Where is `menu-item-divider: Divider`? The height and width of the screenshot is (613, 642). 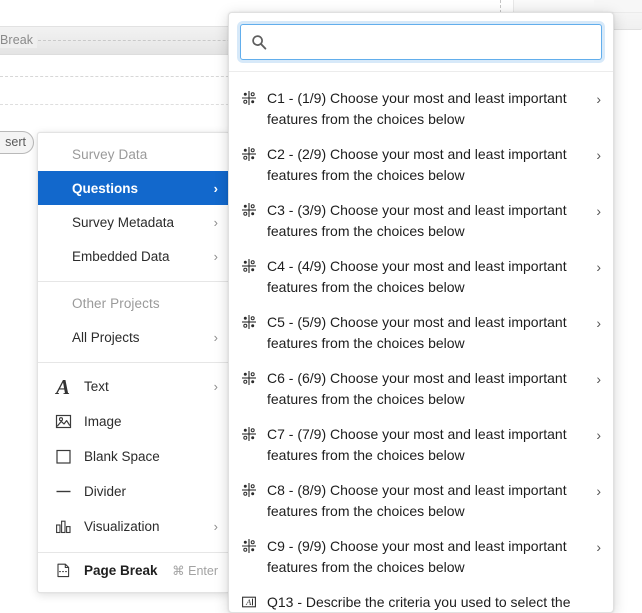
menu-item-divider: Divider is located at coordinates (133, 491).